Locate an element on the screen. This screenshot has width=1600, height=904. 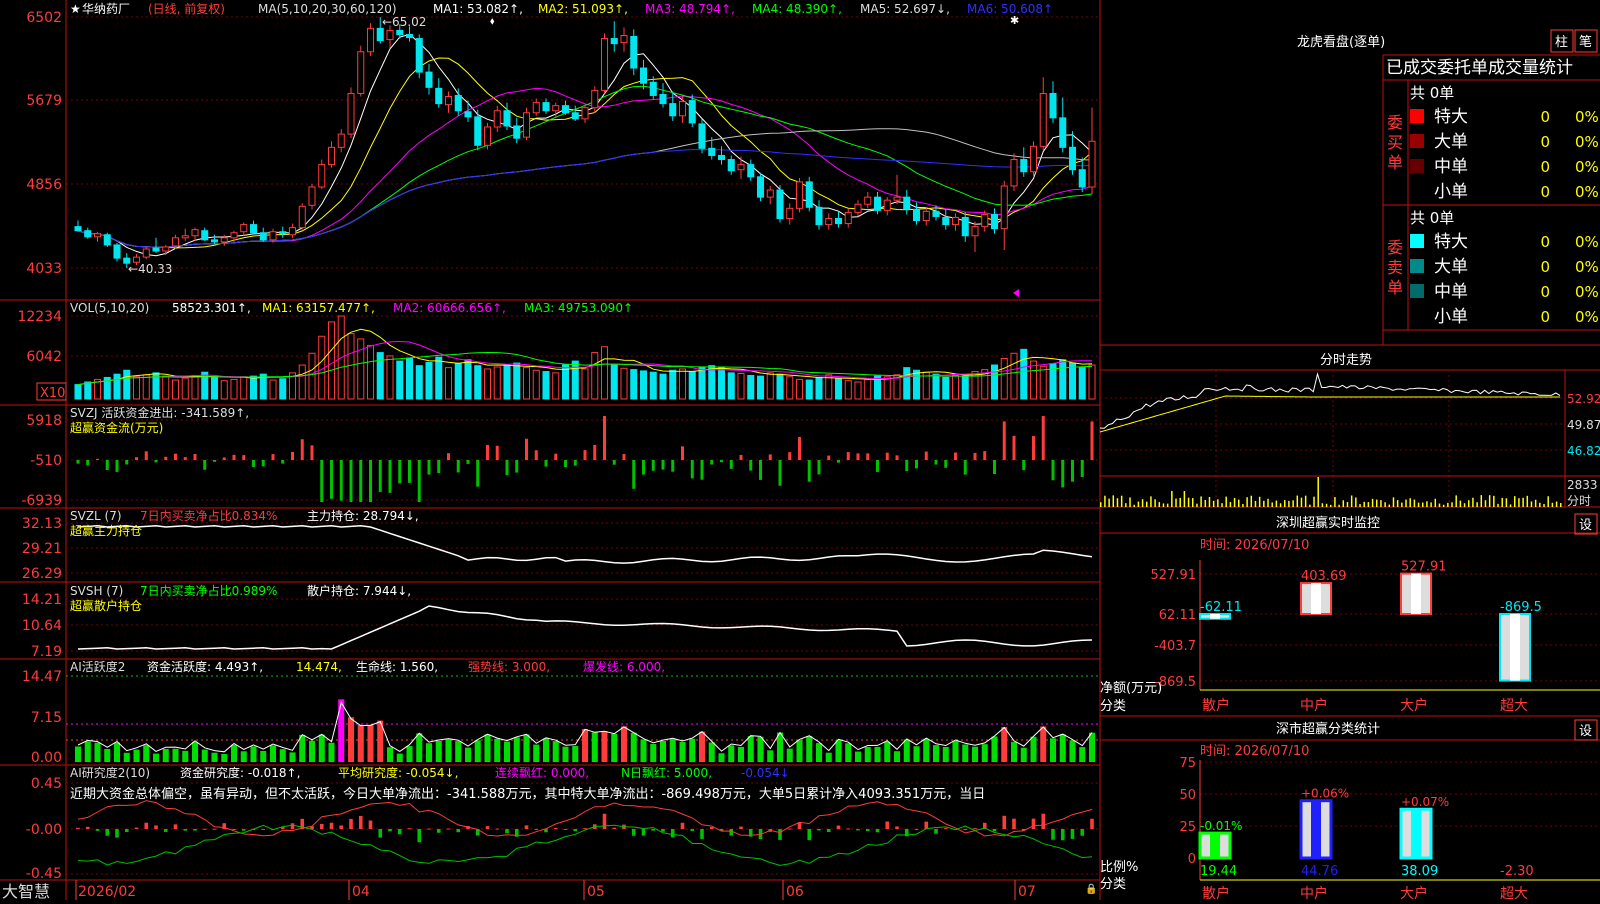
ai-research-value: 资金研究度: -0.018↑, is located at coordinates (240, 772).